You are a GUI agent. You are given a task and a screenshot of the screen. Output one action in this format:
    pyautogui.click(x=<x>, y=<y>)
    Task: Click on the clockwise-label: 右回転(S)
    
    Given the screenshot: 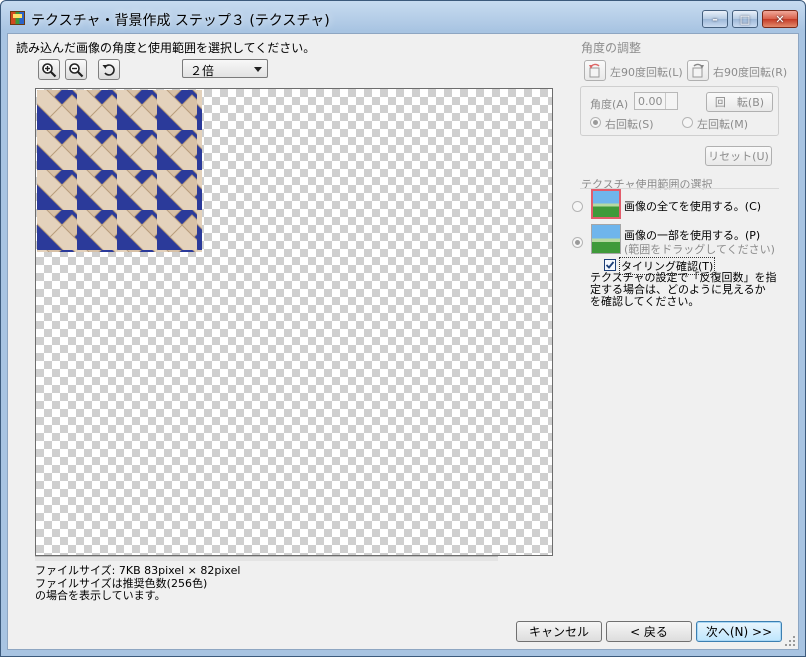 What is the action you would take?
    pyautogui.click(x=629, y=124)
    